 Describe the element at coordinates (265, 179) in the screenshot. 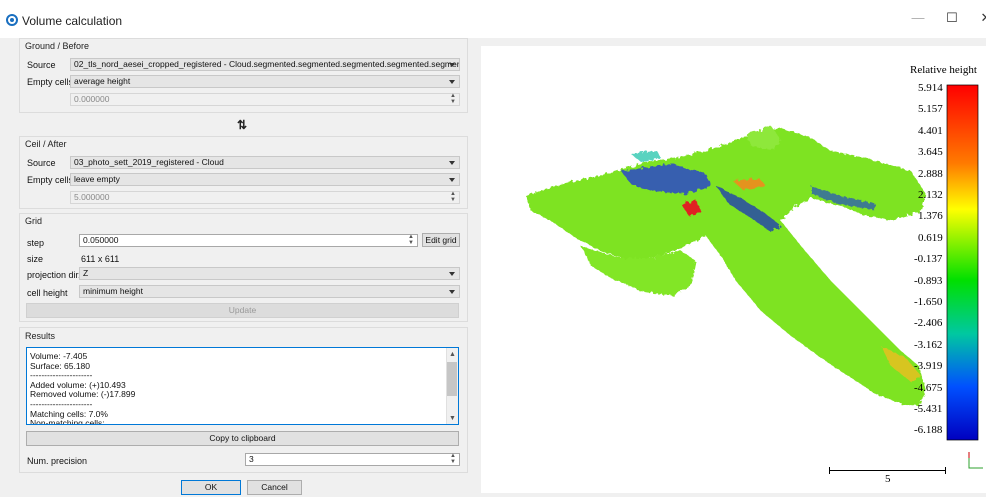

I see `ceil-empty-combo: leave empty` at that location.